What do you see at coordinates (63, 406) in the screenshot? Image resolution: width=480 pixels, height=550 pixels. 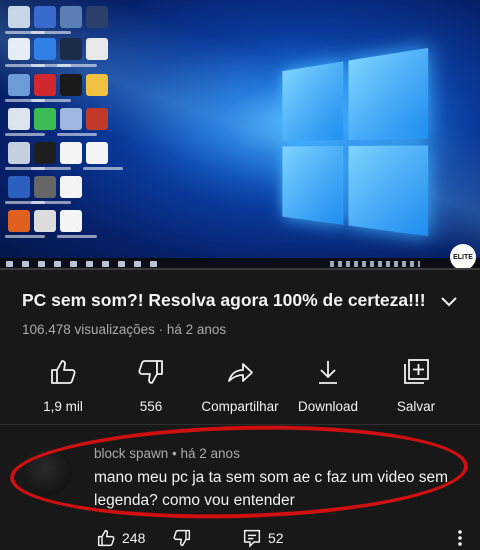 I see `like-count: 1,9 mil` at bounding box center [63, 406].